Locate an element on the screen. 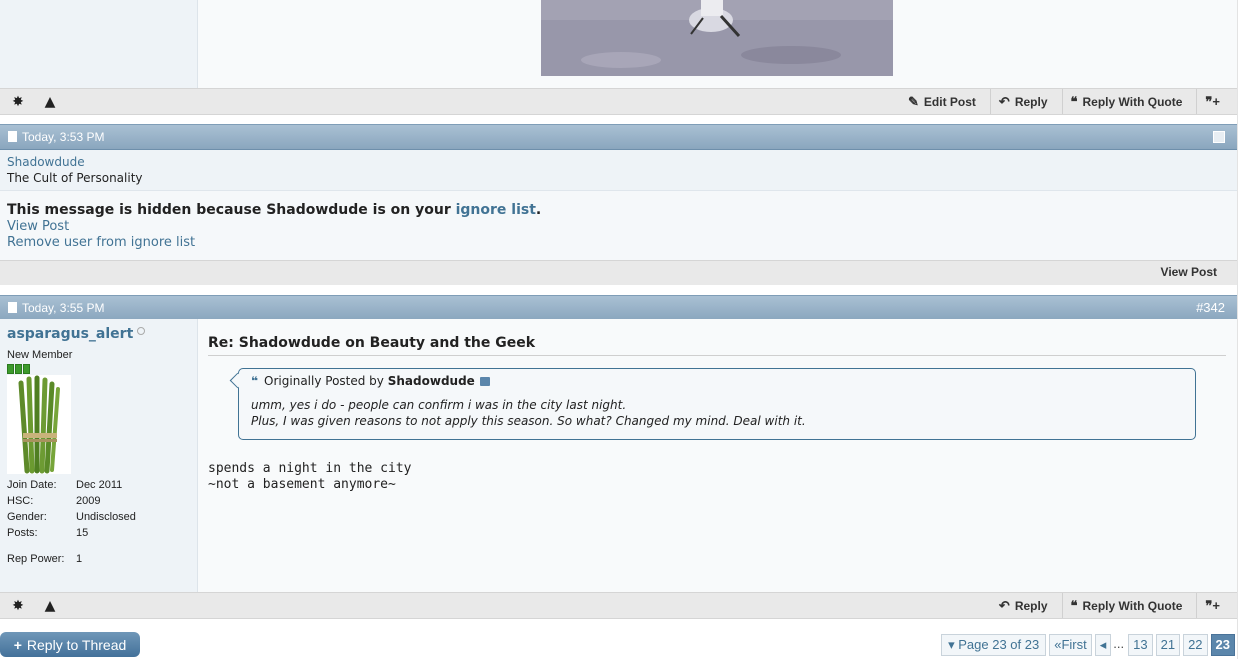  page-scrollbar is located at coordinates (1247, 329).